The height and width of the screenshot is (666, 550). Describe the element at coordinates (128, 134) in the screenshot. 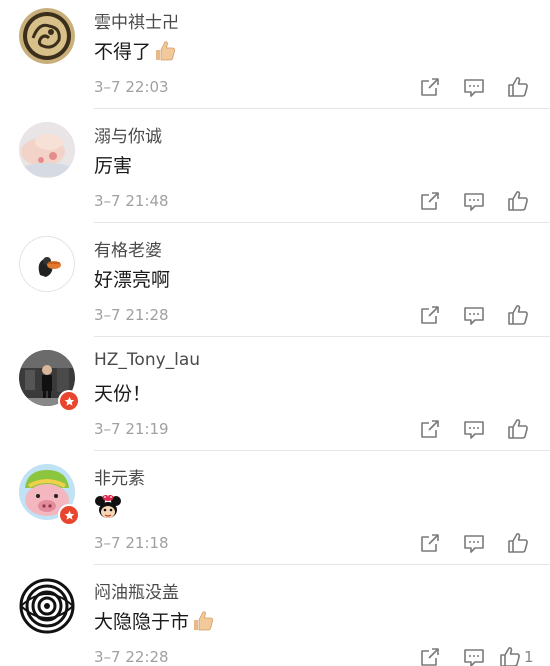

I see `commenter-name: 溺与你诚` at that location.